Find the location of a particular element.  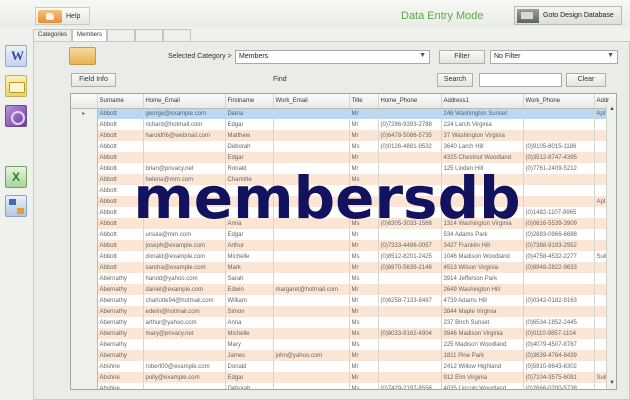

tab-empty is located at coordinates (121, 35).